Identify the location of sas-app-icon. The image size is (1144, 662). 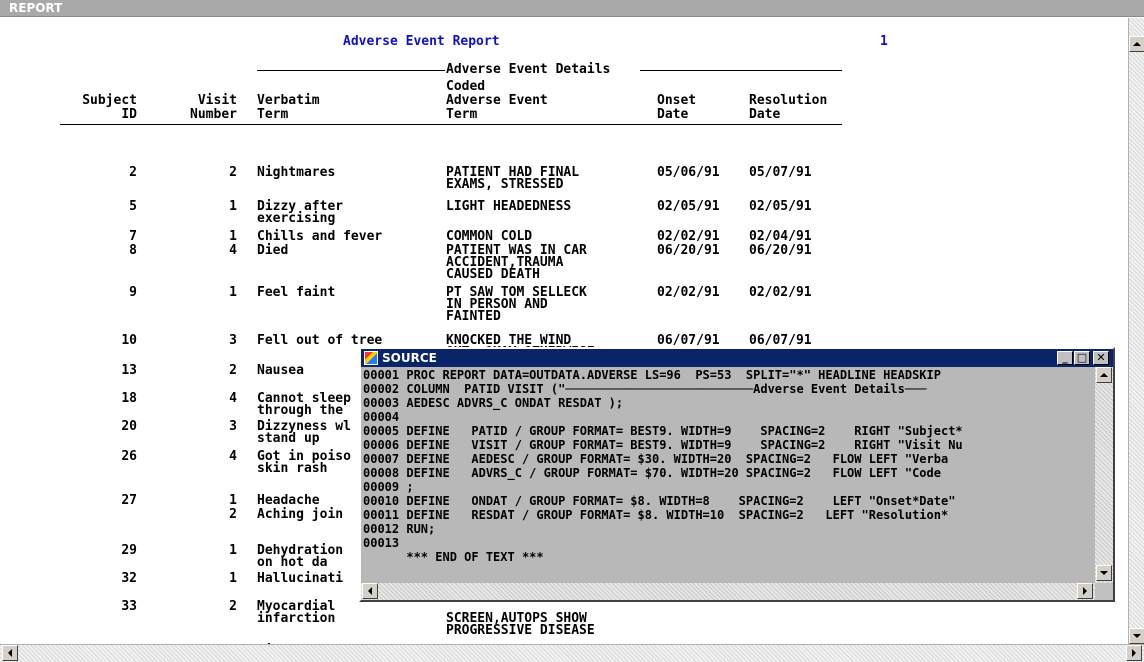
(371, 358).